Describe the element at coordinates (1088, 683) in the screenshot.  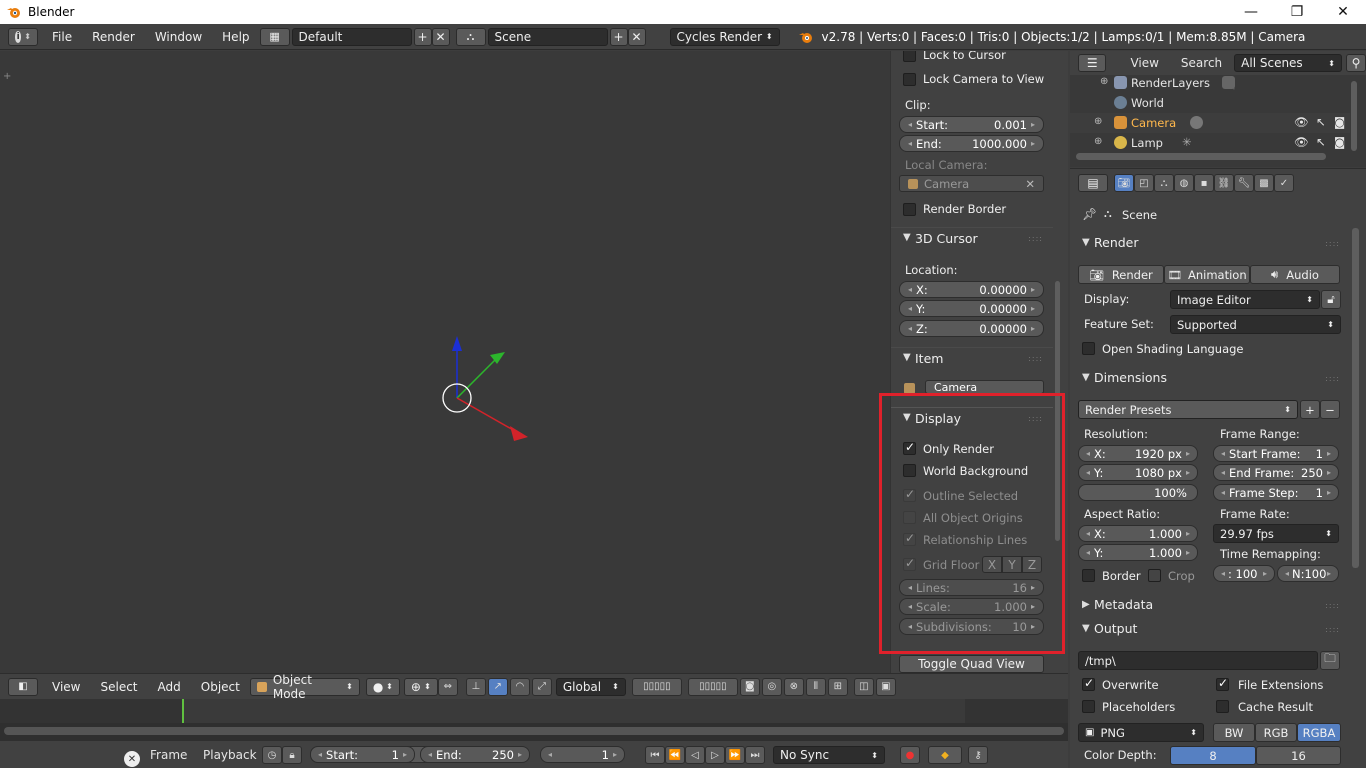
I see `overwrite-checkbox` at that location.